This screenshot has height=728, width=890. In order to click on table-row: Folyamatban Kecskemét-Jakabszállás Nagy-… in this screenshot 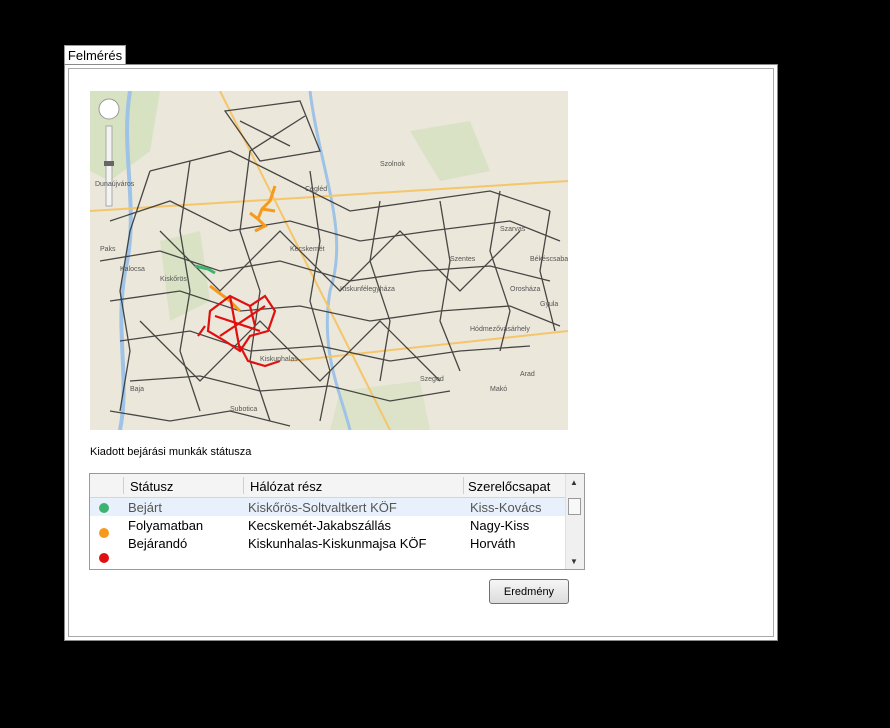, I will do `click(328, 525)`.